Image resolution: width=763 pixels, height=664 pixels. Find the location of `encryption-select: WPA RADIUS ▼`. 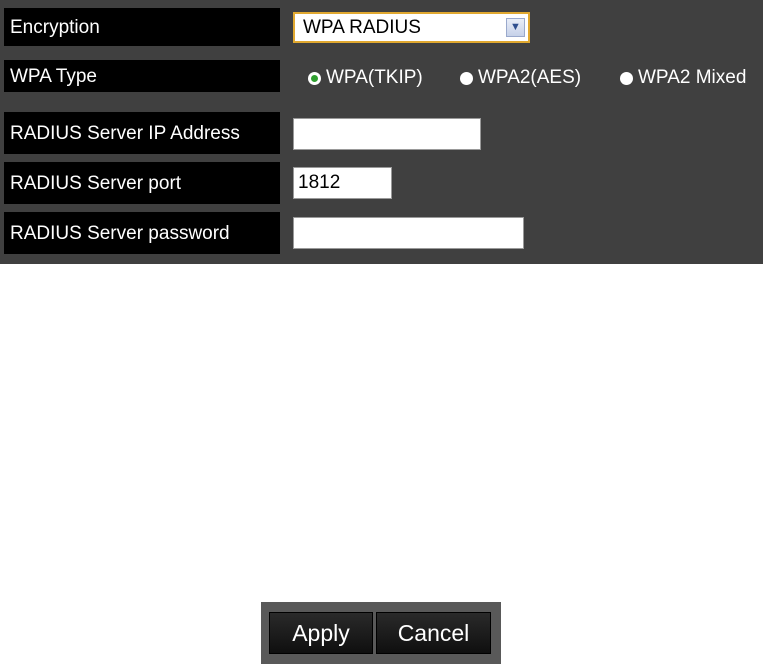

encryption-select: WPA RADIUS ▼ is located at coordinates (411, 27).